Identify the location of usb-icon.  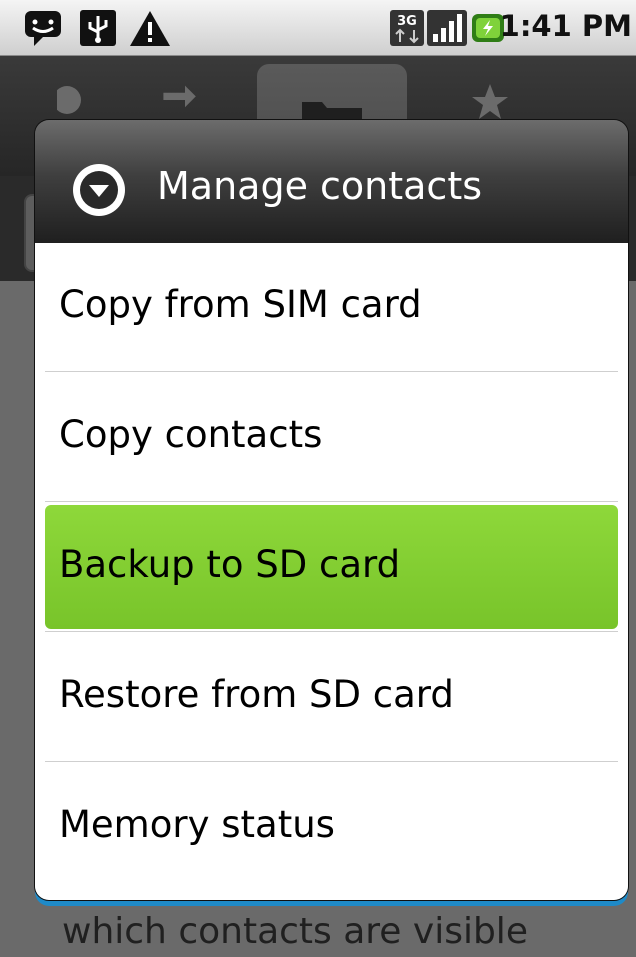
(98, 28).